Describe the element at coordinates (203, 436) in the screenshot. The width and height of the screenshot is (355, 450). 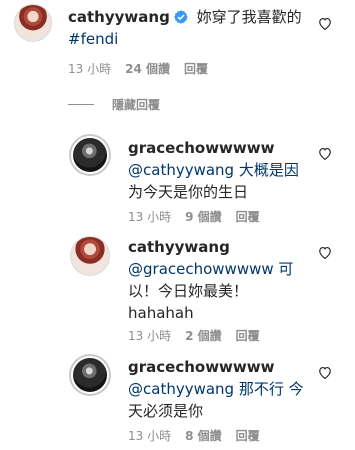
I see `likes-count: 8 個讚` at that location.